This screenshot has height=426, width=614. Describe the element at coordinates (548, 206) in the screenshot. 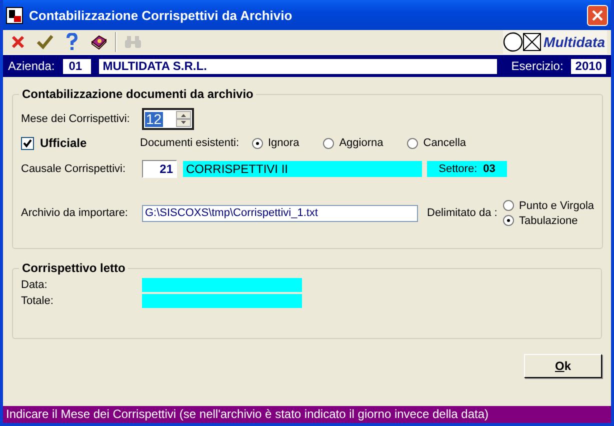

I see `delimiter-radio: Punto e Virgola` at that location.